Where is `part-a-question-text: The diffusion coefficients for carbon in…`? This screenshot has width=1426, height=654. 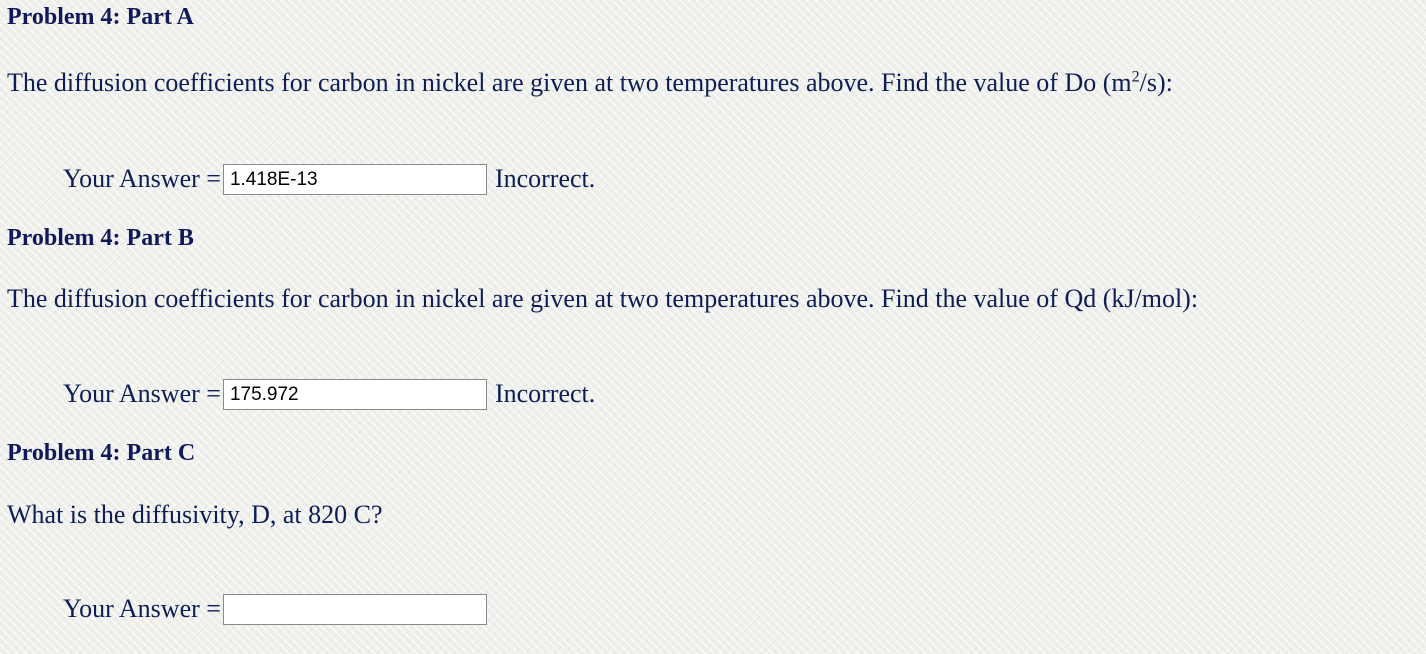 part-a-question-text: The diffusion coefficients for carbon in… is located at coordinates (569, 82).